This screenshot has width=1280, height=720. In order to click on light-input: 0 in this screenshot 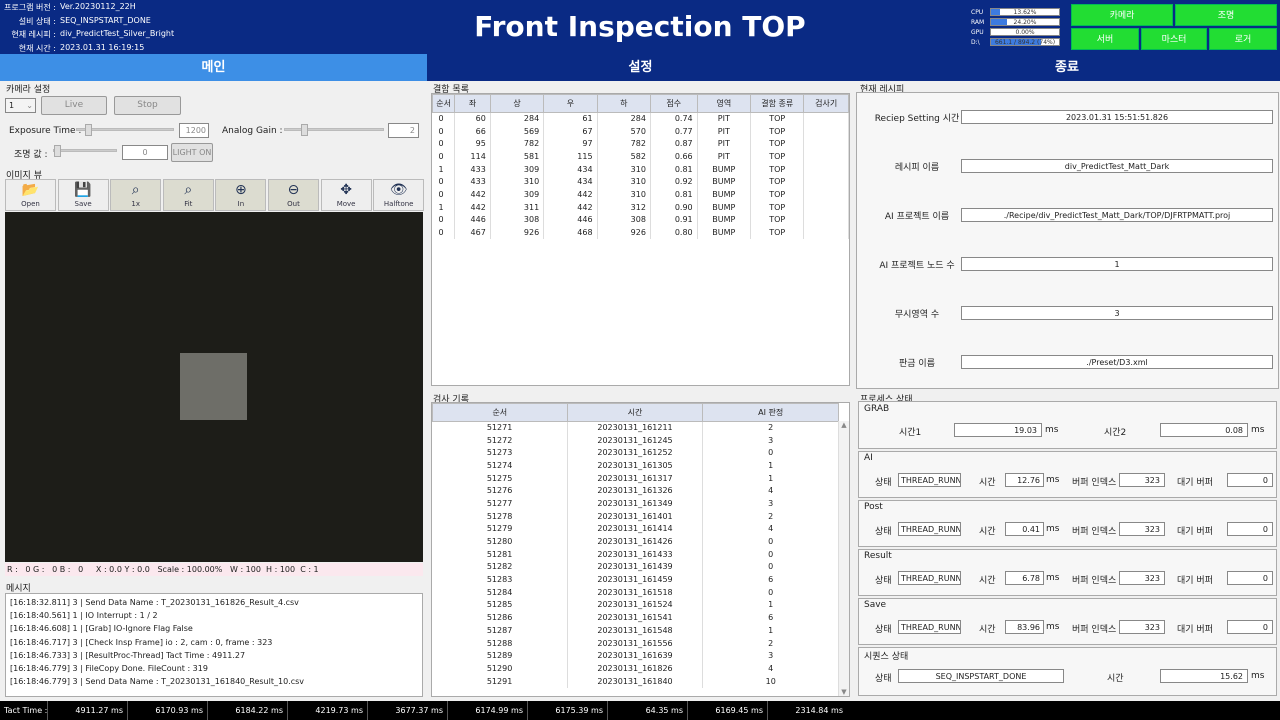, I will do `click(145, 152)`.